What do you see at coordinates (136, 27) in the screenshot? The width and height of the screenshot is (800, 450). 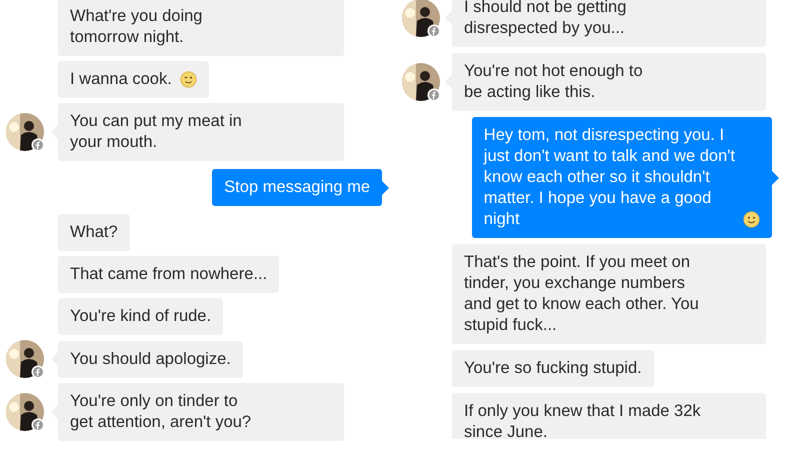 I see `message-text: What're you doing tomorrow night.` at bounding box center [136, 27].